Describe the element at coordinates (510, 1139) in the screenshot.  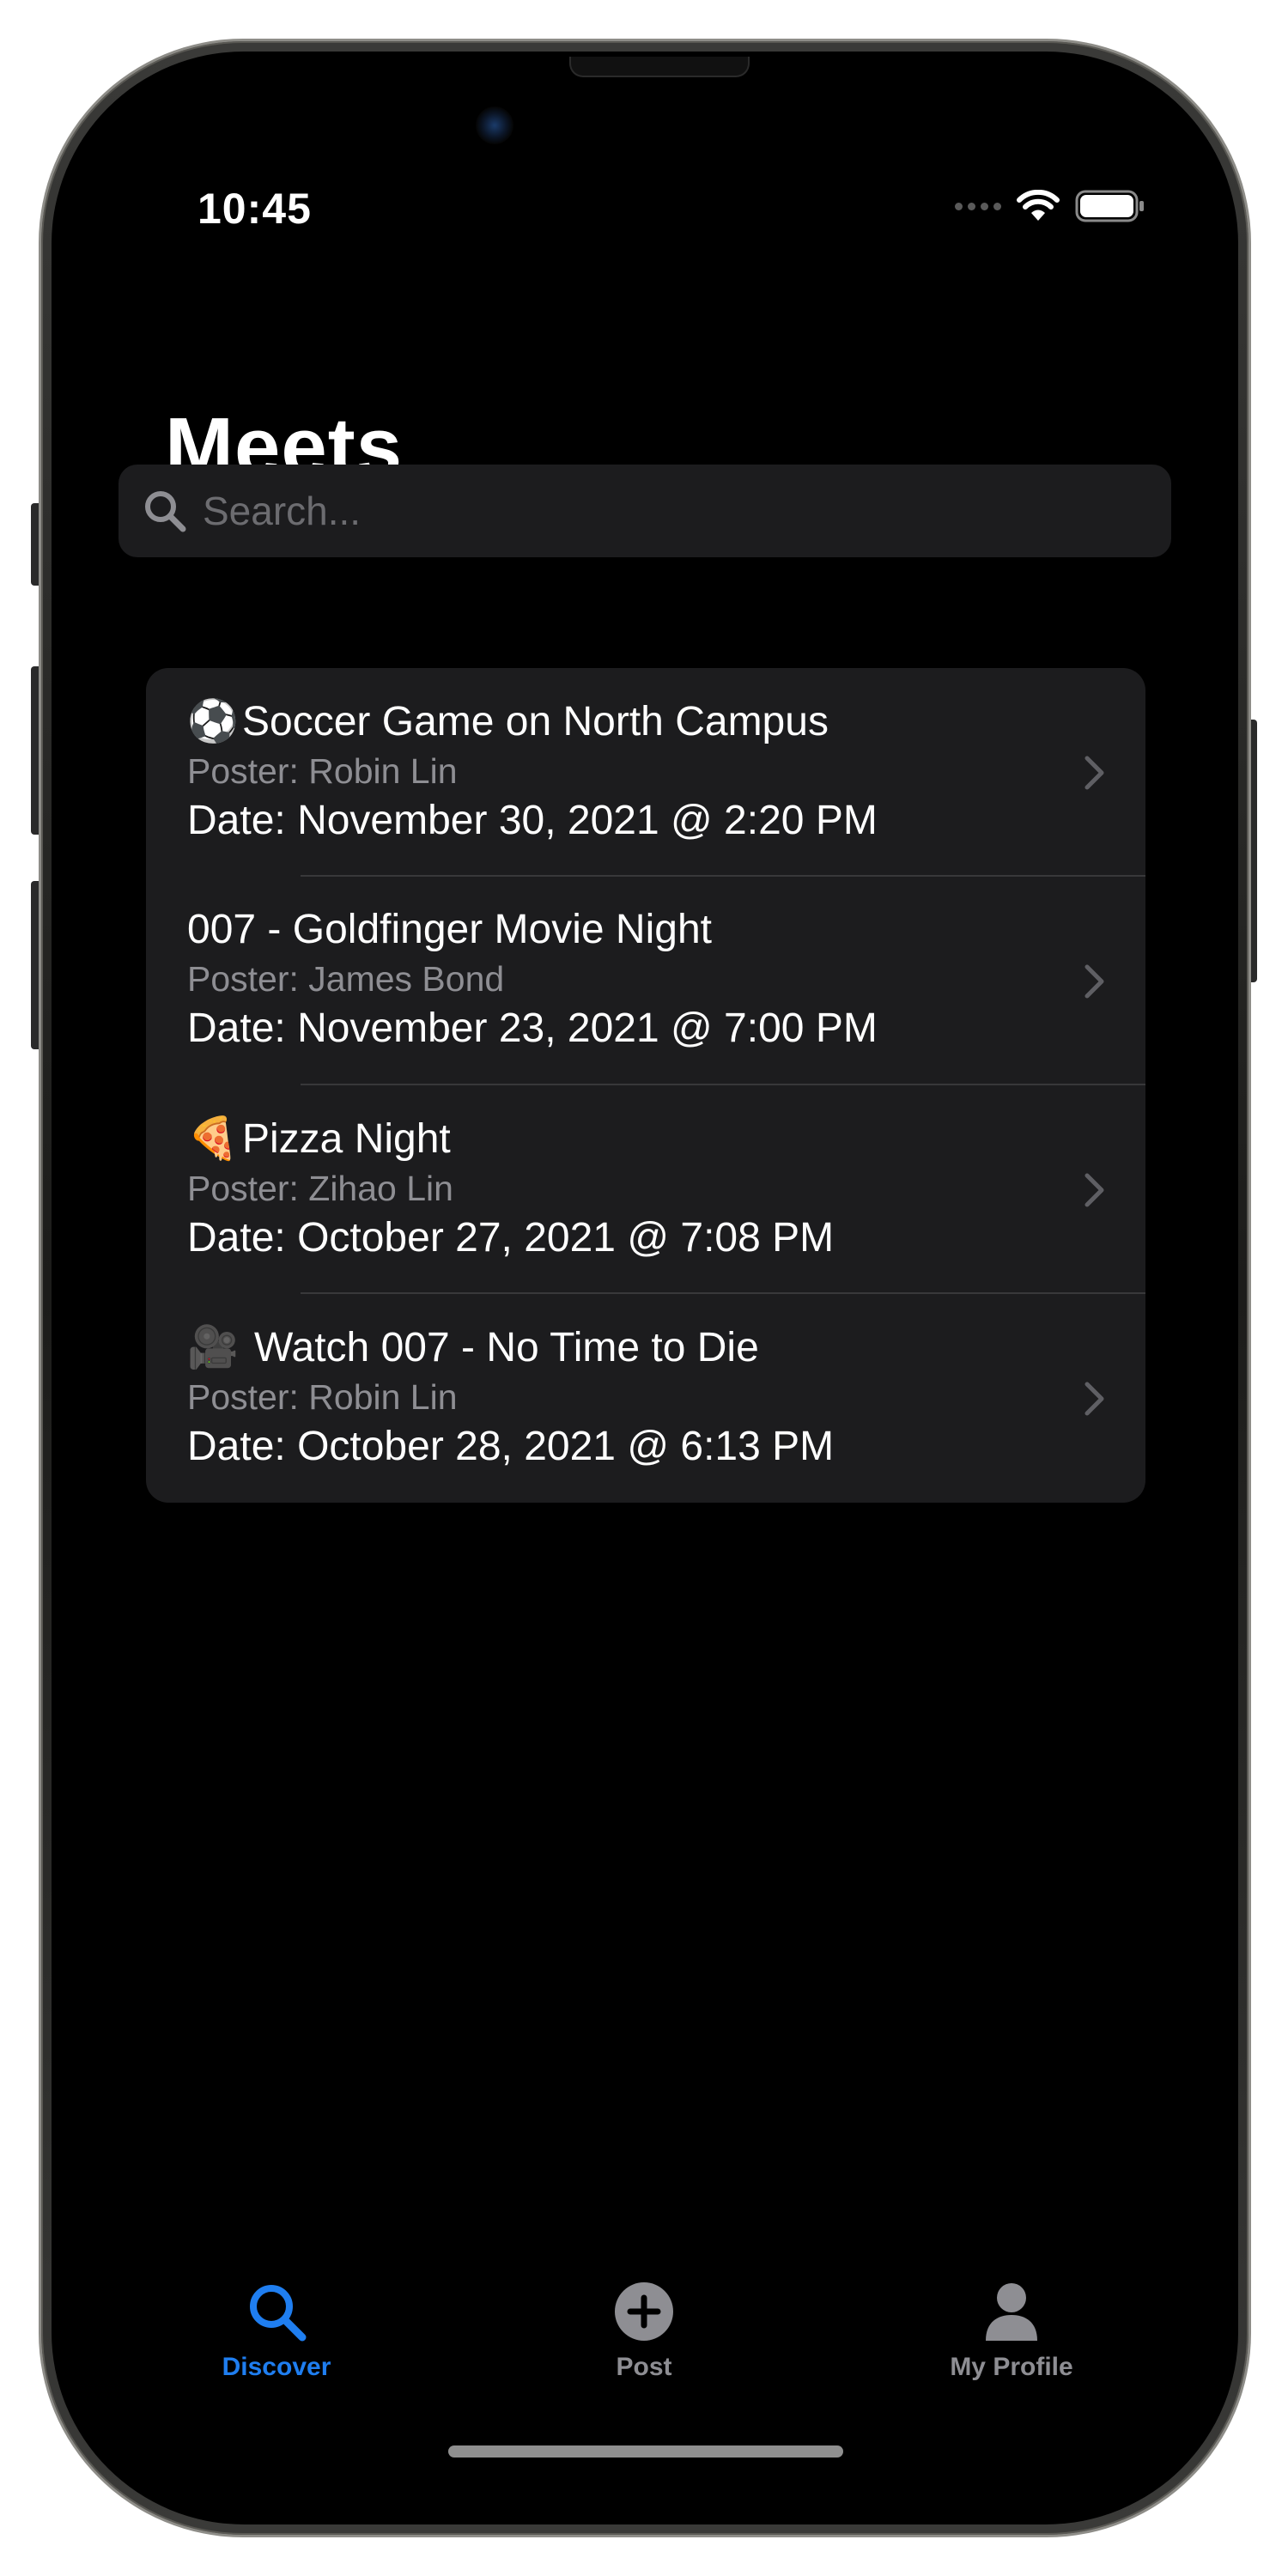
I see `meet-title: 🍕Pizza Night` at that location.